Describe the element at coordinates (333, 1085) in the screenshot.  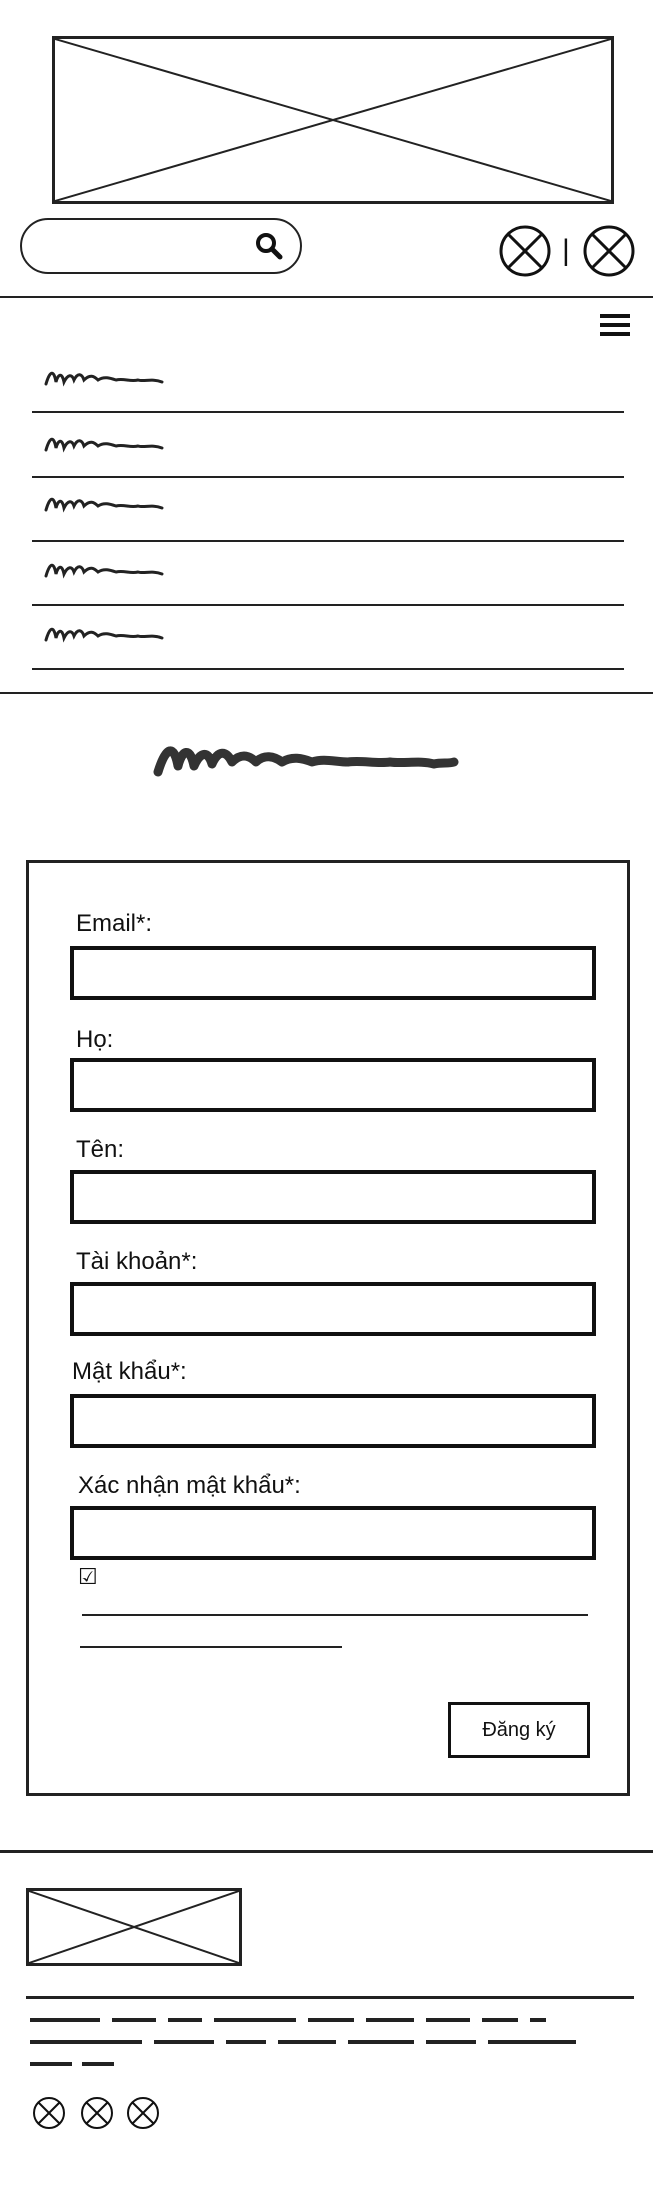
I see `last-name-field` at that location.